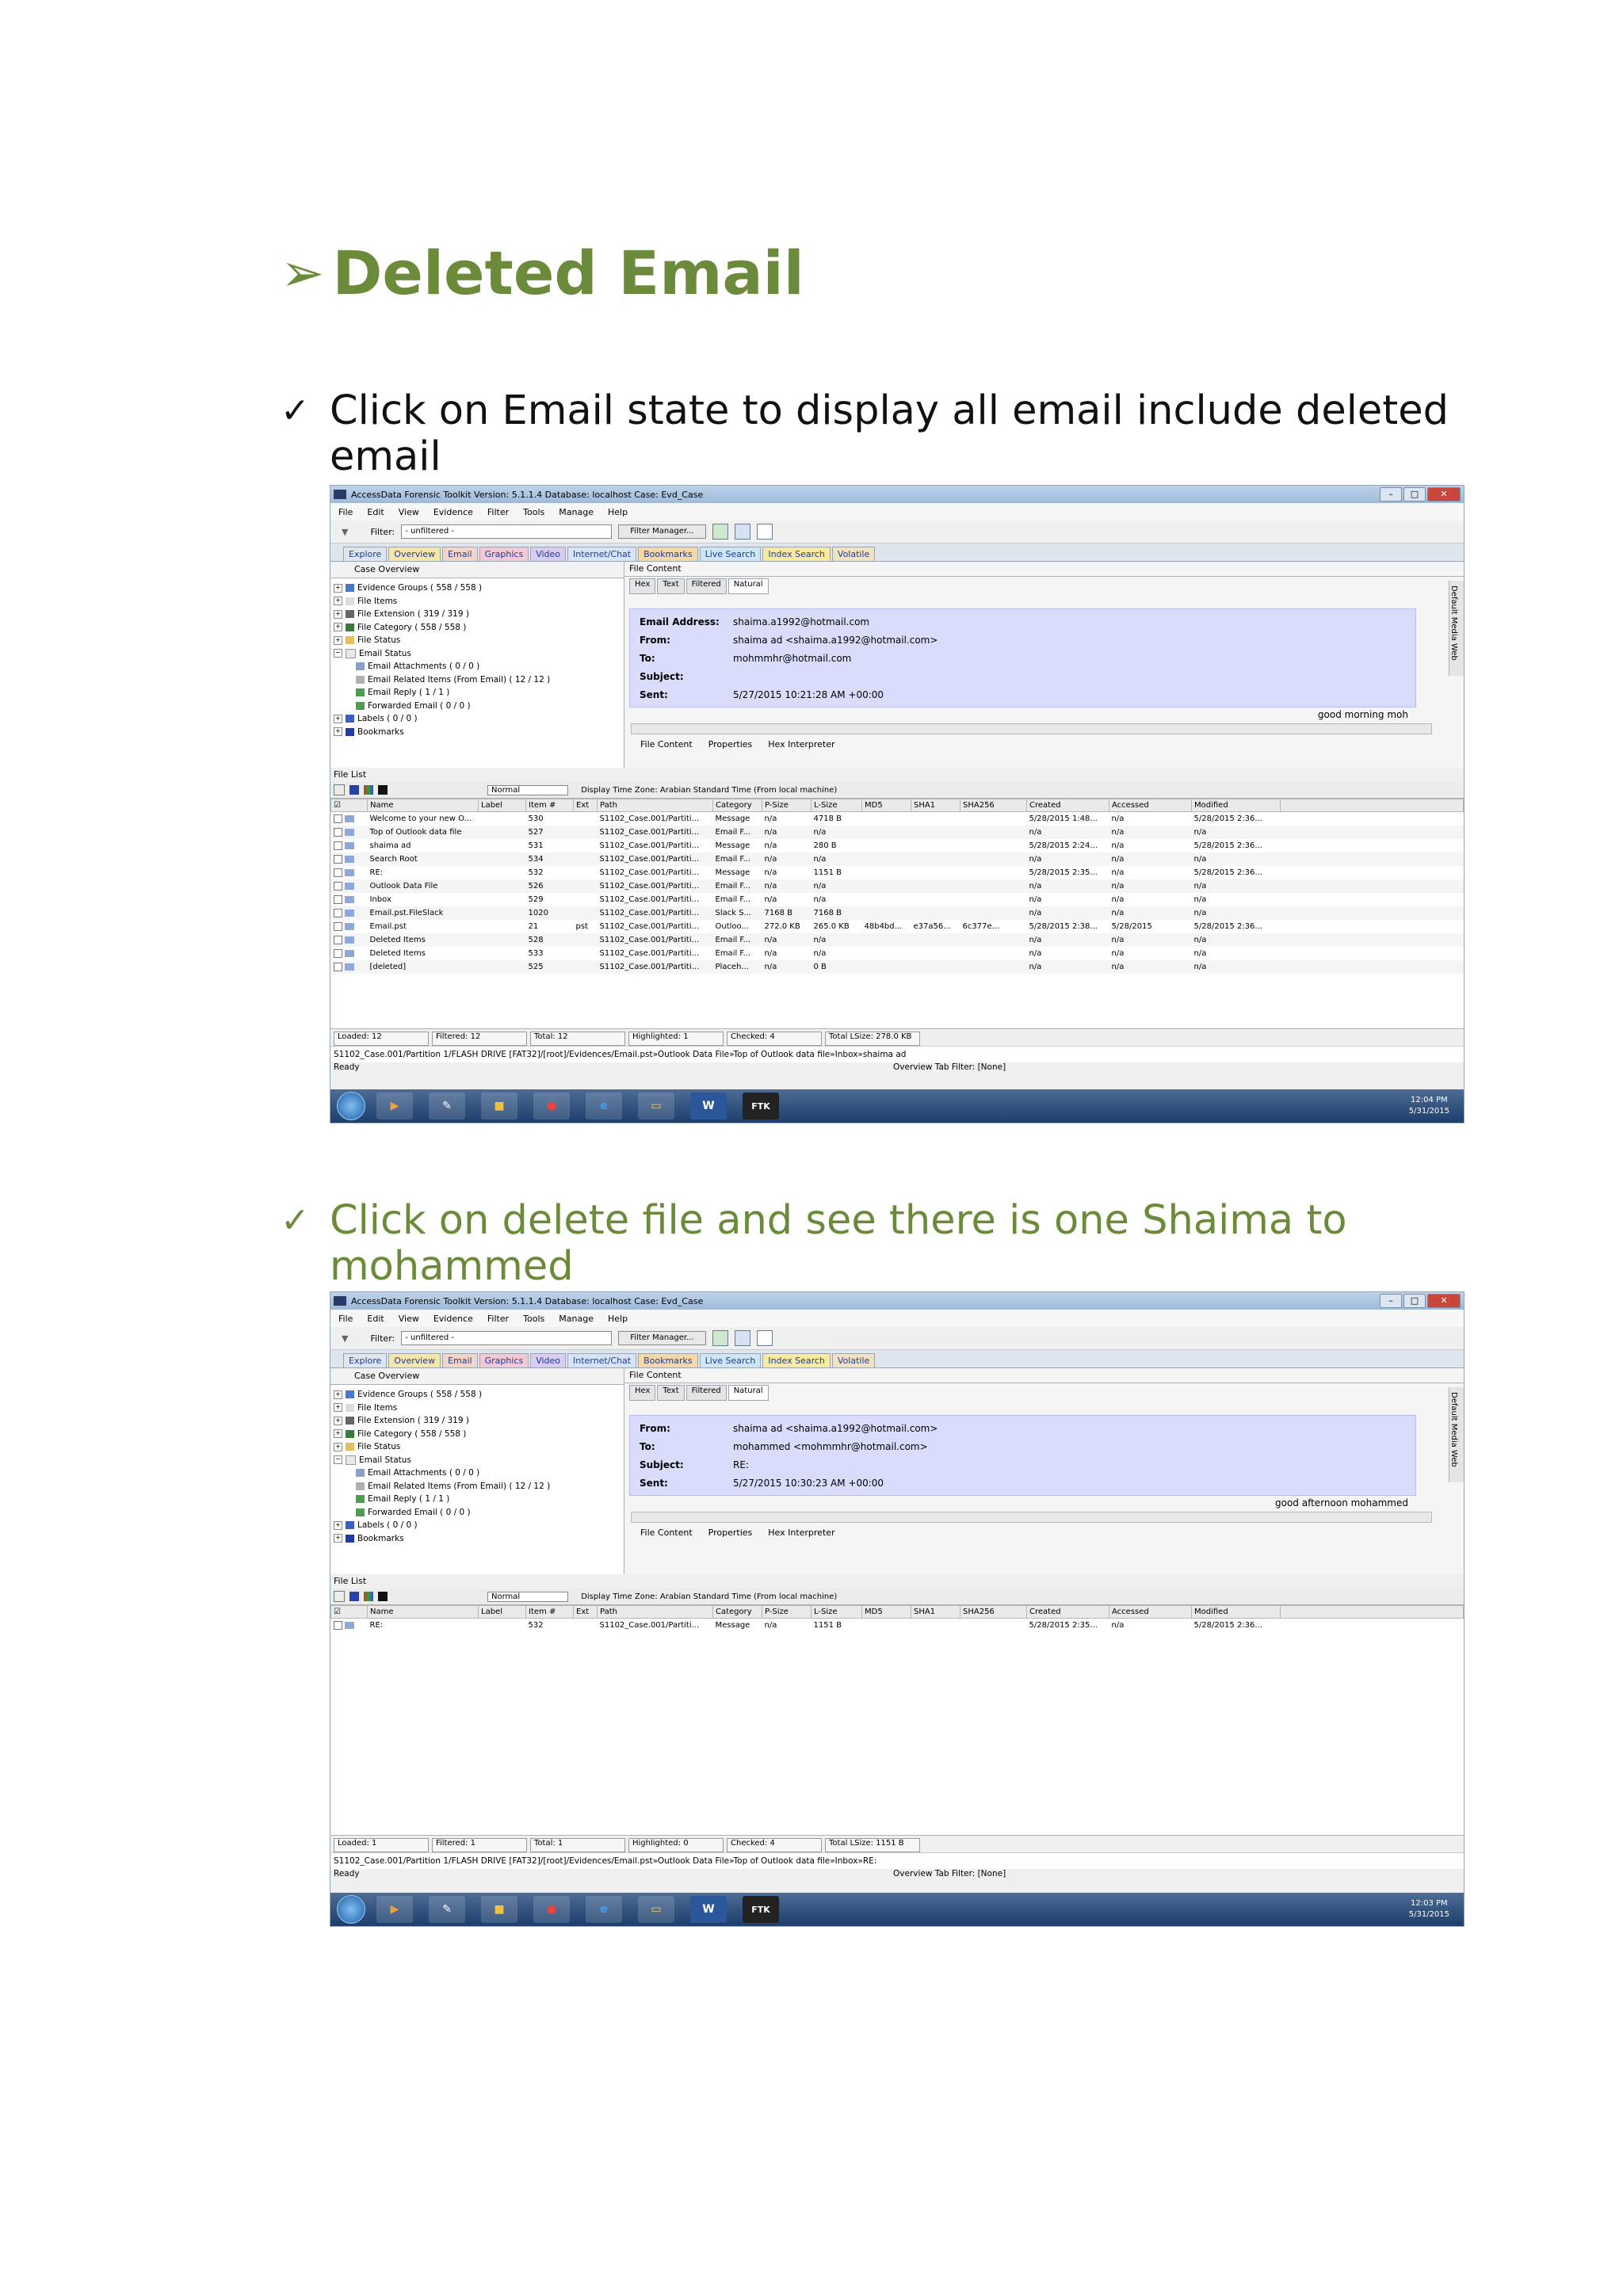  Describe the element at coordinates (994, 1612) in the screenshot. I see `col-sha256: SHA256` at that location.